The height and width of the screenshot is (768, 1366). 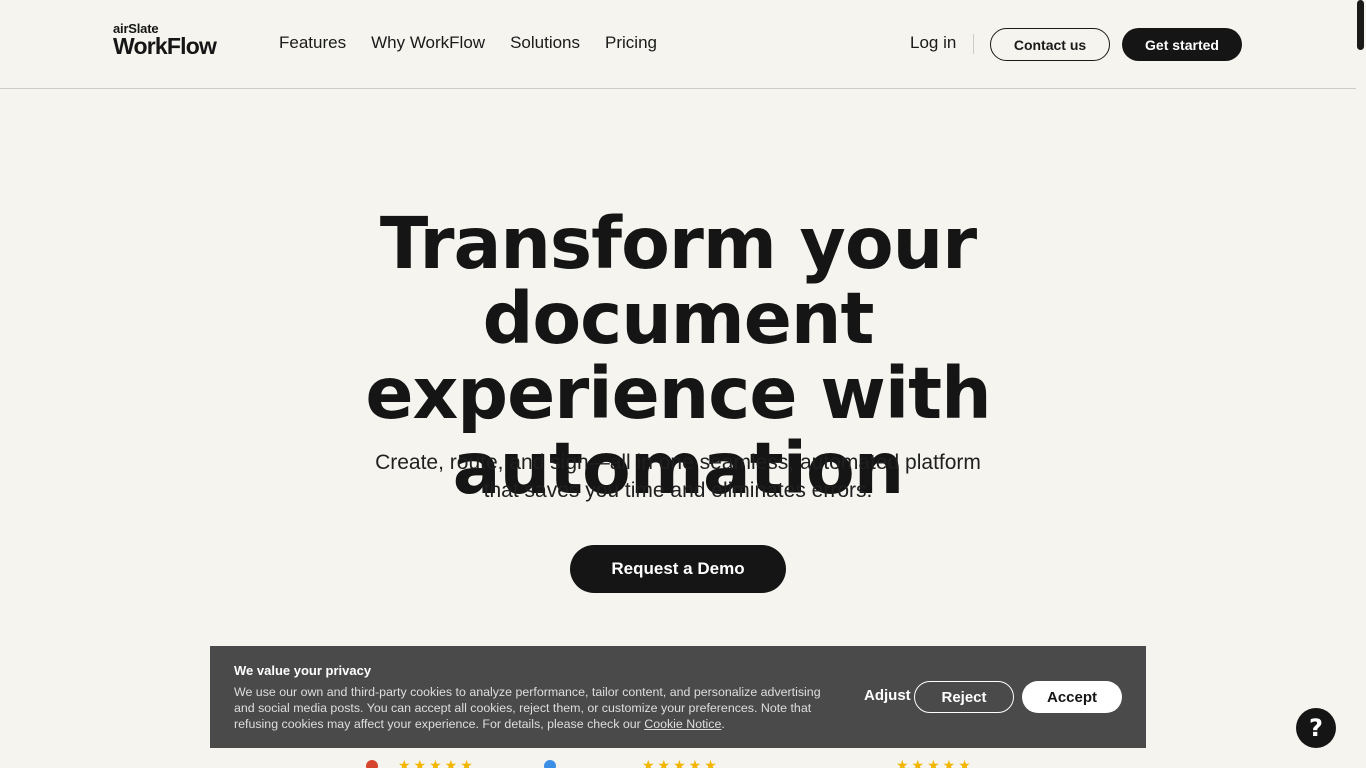 I want to click on header-divider, so click(x=973, y=44).